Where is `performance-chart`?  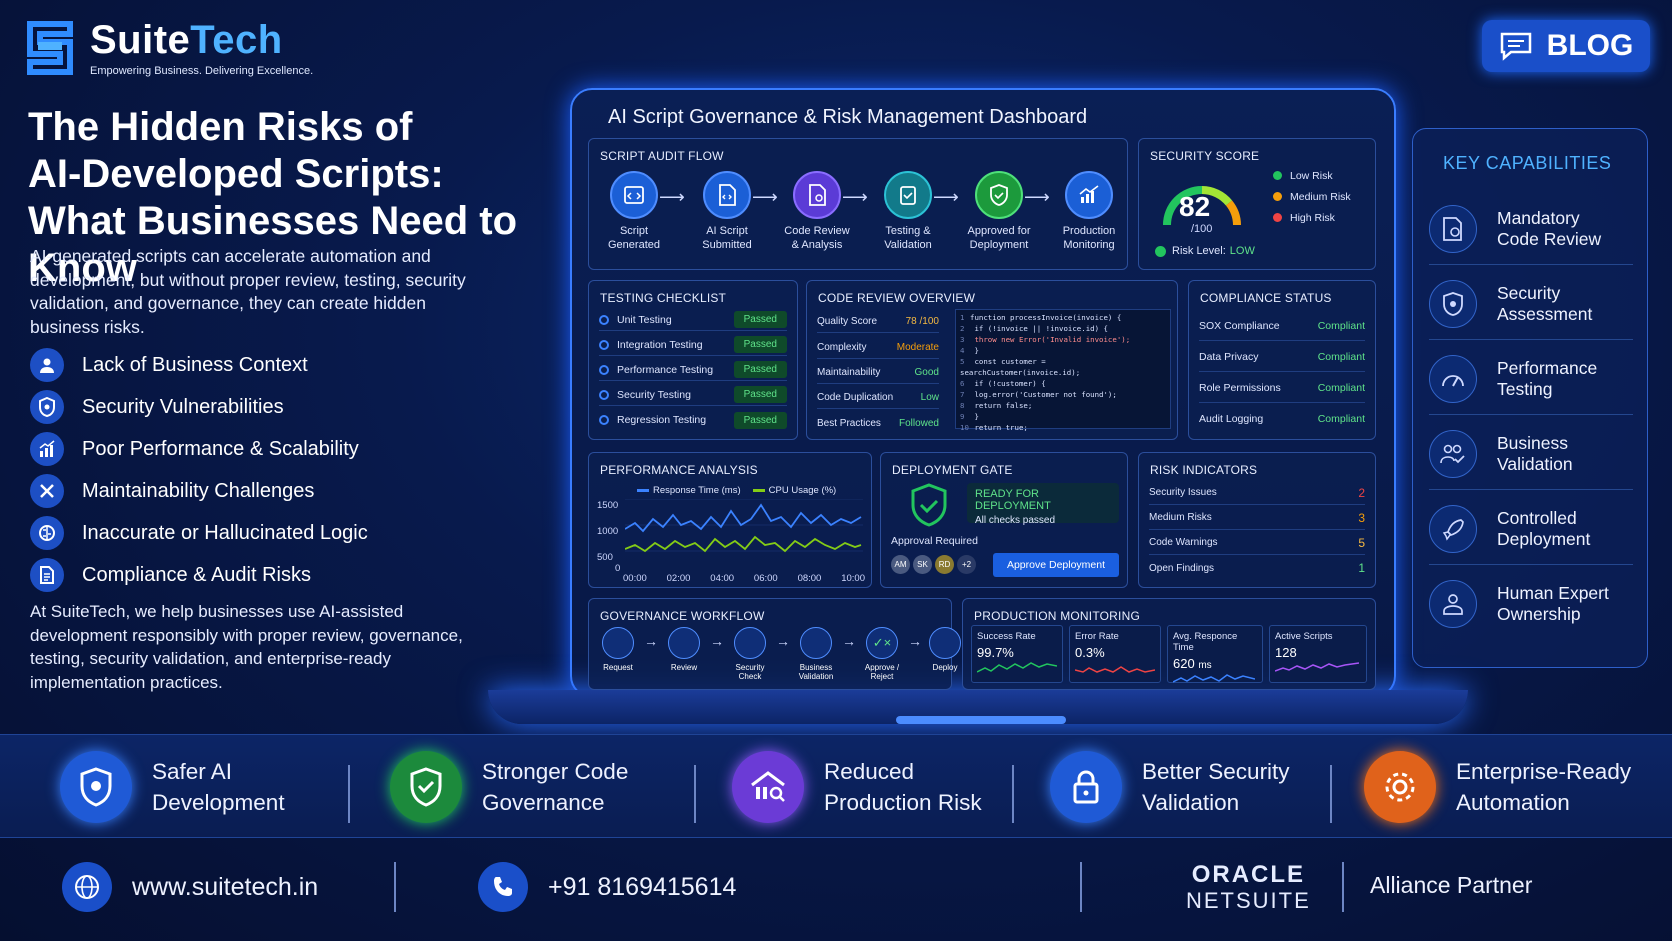 performance-chart is located at coordinates (744, 526).